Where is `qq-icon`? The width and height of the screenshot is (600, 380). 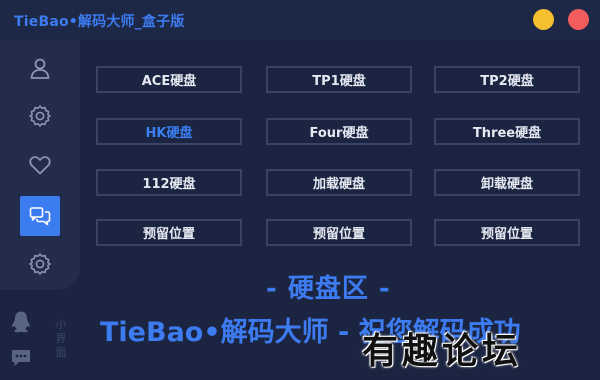 qq-icon is located at coordinates (21, 322).